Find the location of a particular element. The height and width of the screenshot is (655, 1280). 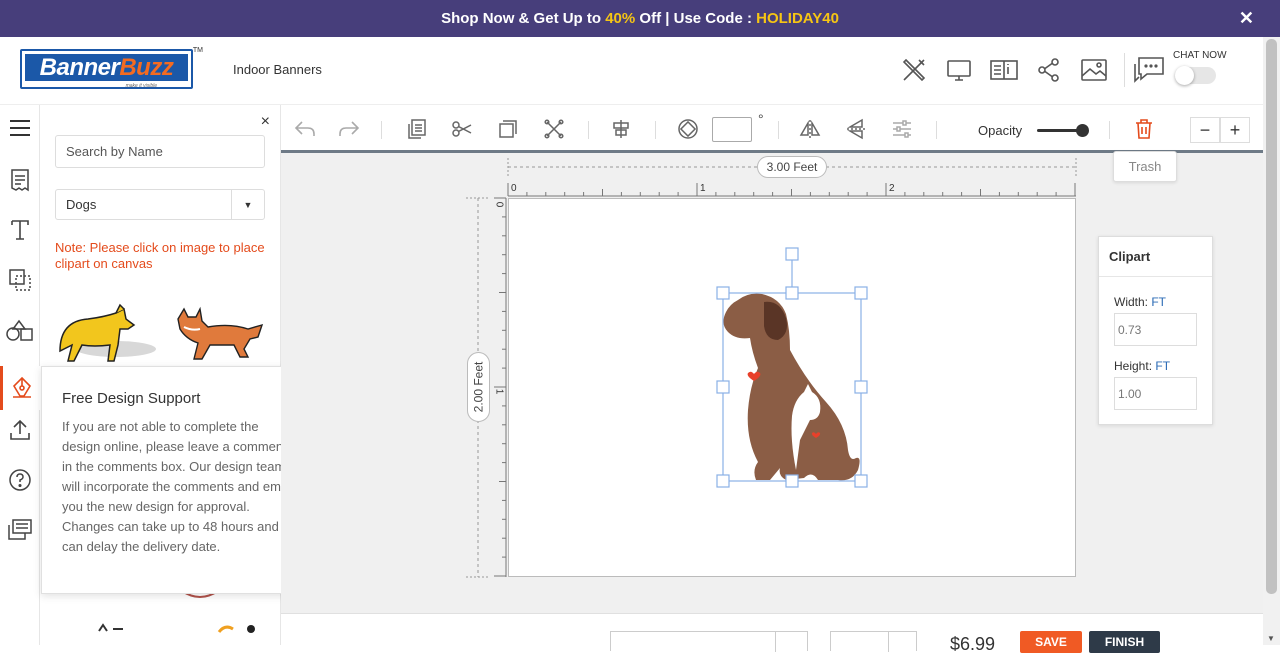

logo-wordmark: Banner Buzz is located at coordinates (106, 67).